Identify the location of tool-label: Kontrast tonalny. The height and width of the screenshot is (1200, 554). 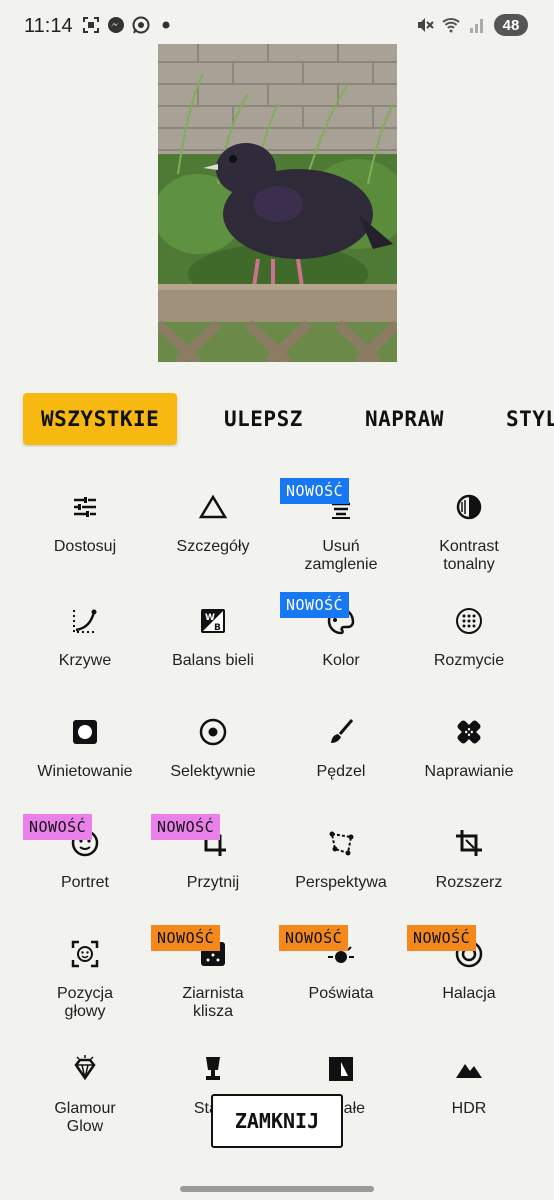
(469, 555).